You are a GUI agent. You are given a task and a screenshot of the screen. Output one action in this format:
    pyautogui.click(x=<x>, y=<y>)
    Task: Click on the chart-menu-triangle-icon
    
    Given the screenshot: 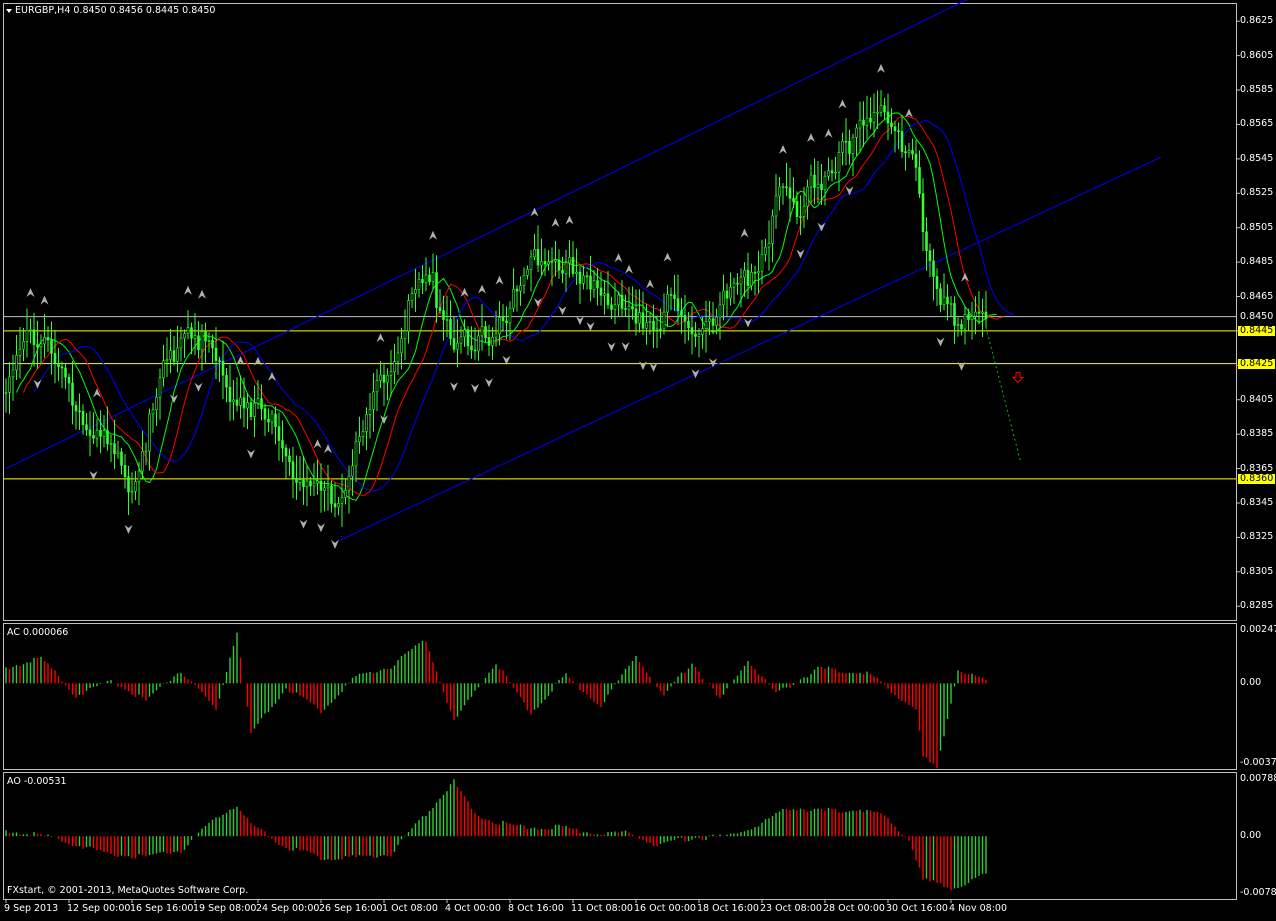 What is the action you would take?
    pyautogui.click(x=9, y=11)
    